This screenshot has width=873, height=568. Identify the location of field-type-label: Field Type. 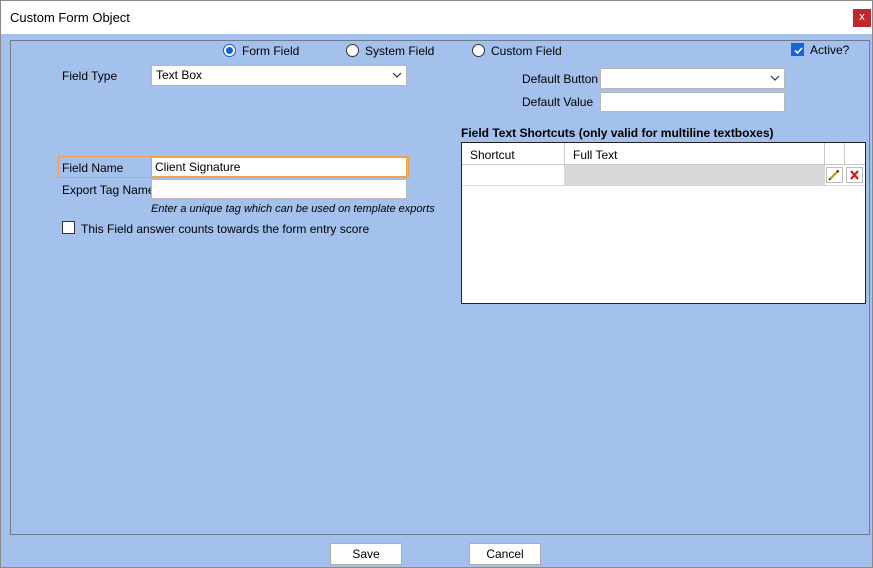
(90, 76).